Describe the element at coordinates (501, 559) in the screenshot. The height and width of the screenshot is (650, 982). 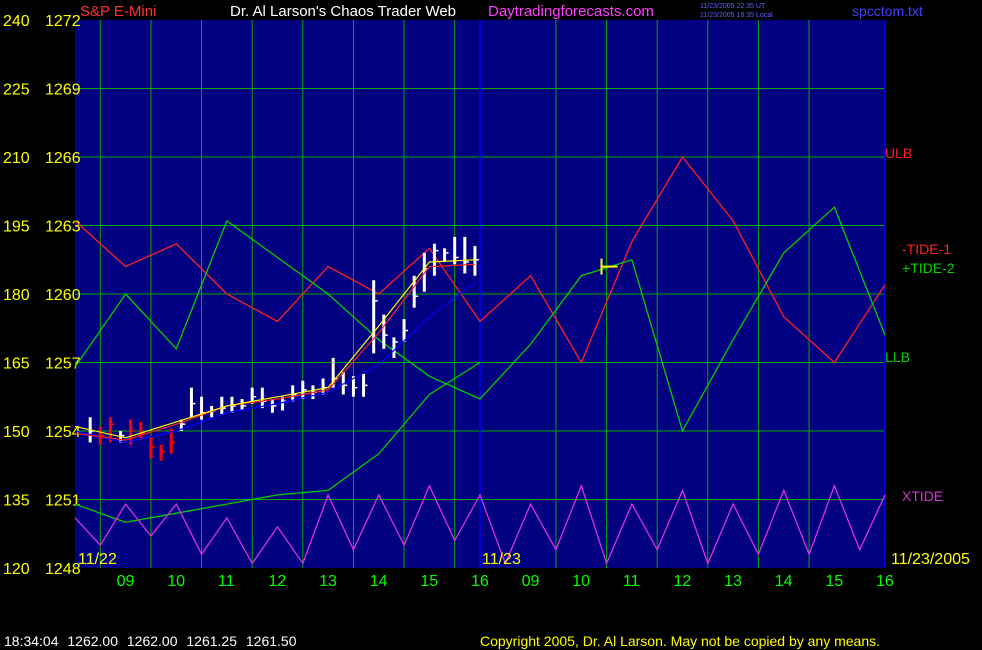
I see `date-label: 11/23` at that location.